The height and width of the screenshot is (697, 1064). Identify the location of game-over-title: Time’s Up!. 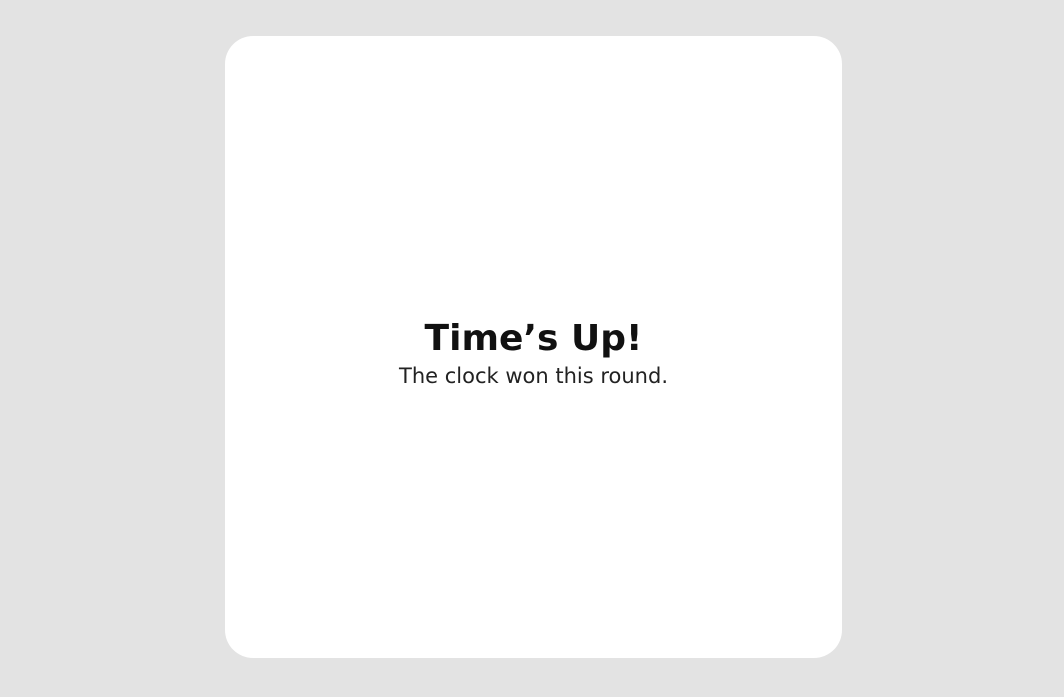
(533, 338).